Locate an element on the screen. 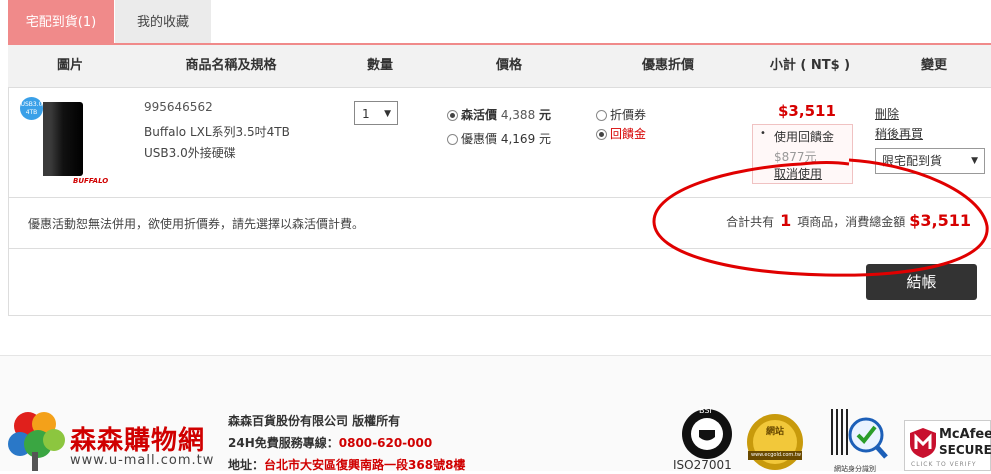 The width and height of the screenshot is (991, 474). address-label: 地址： is located at coordinates (246, 465).